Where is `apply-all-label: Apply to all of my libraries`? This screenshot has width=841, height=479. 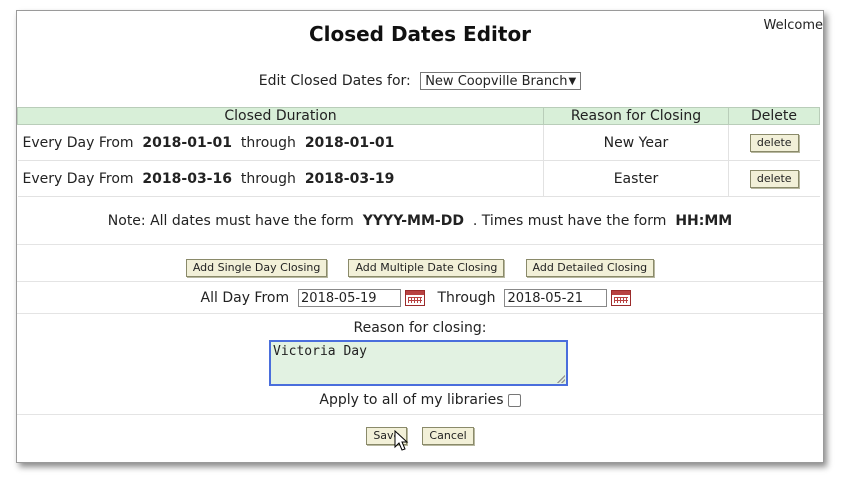
apply-all-label: Apply to all of my libraries is located at coordinates (411, 400).